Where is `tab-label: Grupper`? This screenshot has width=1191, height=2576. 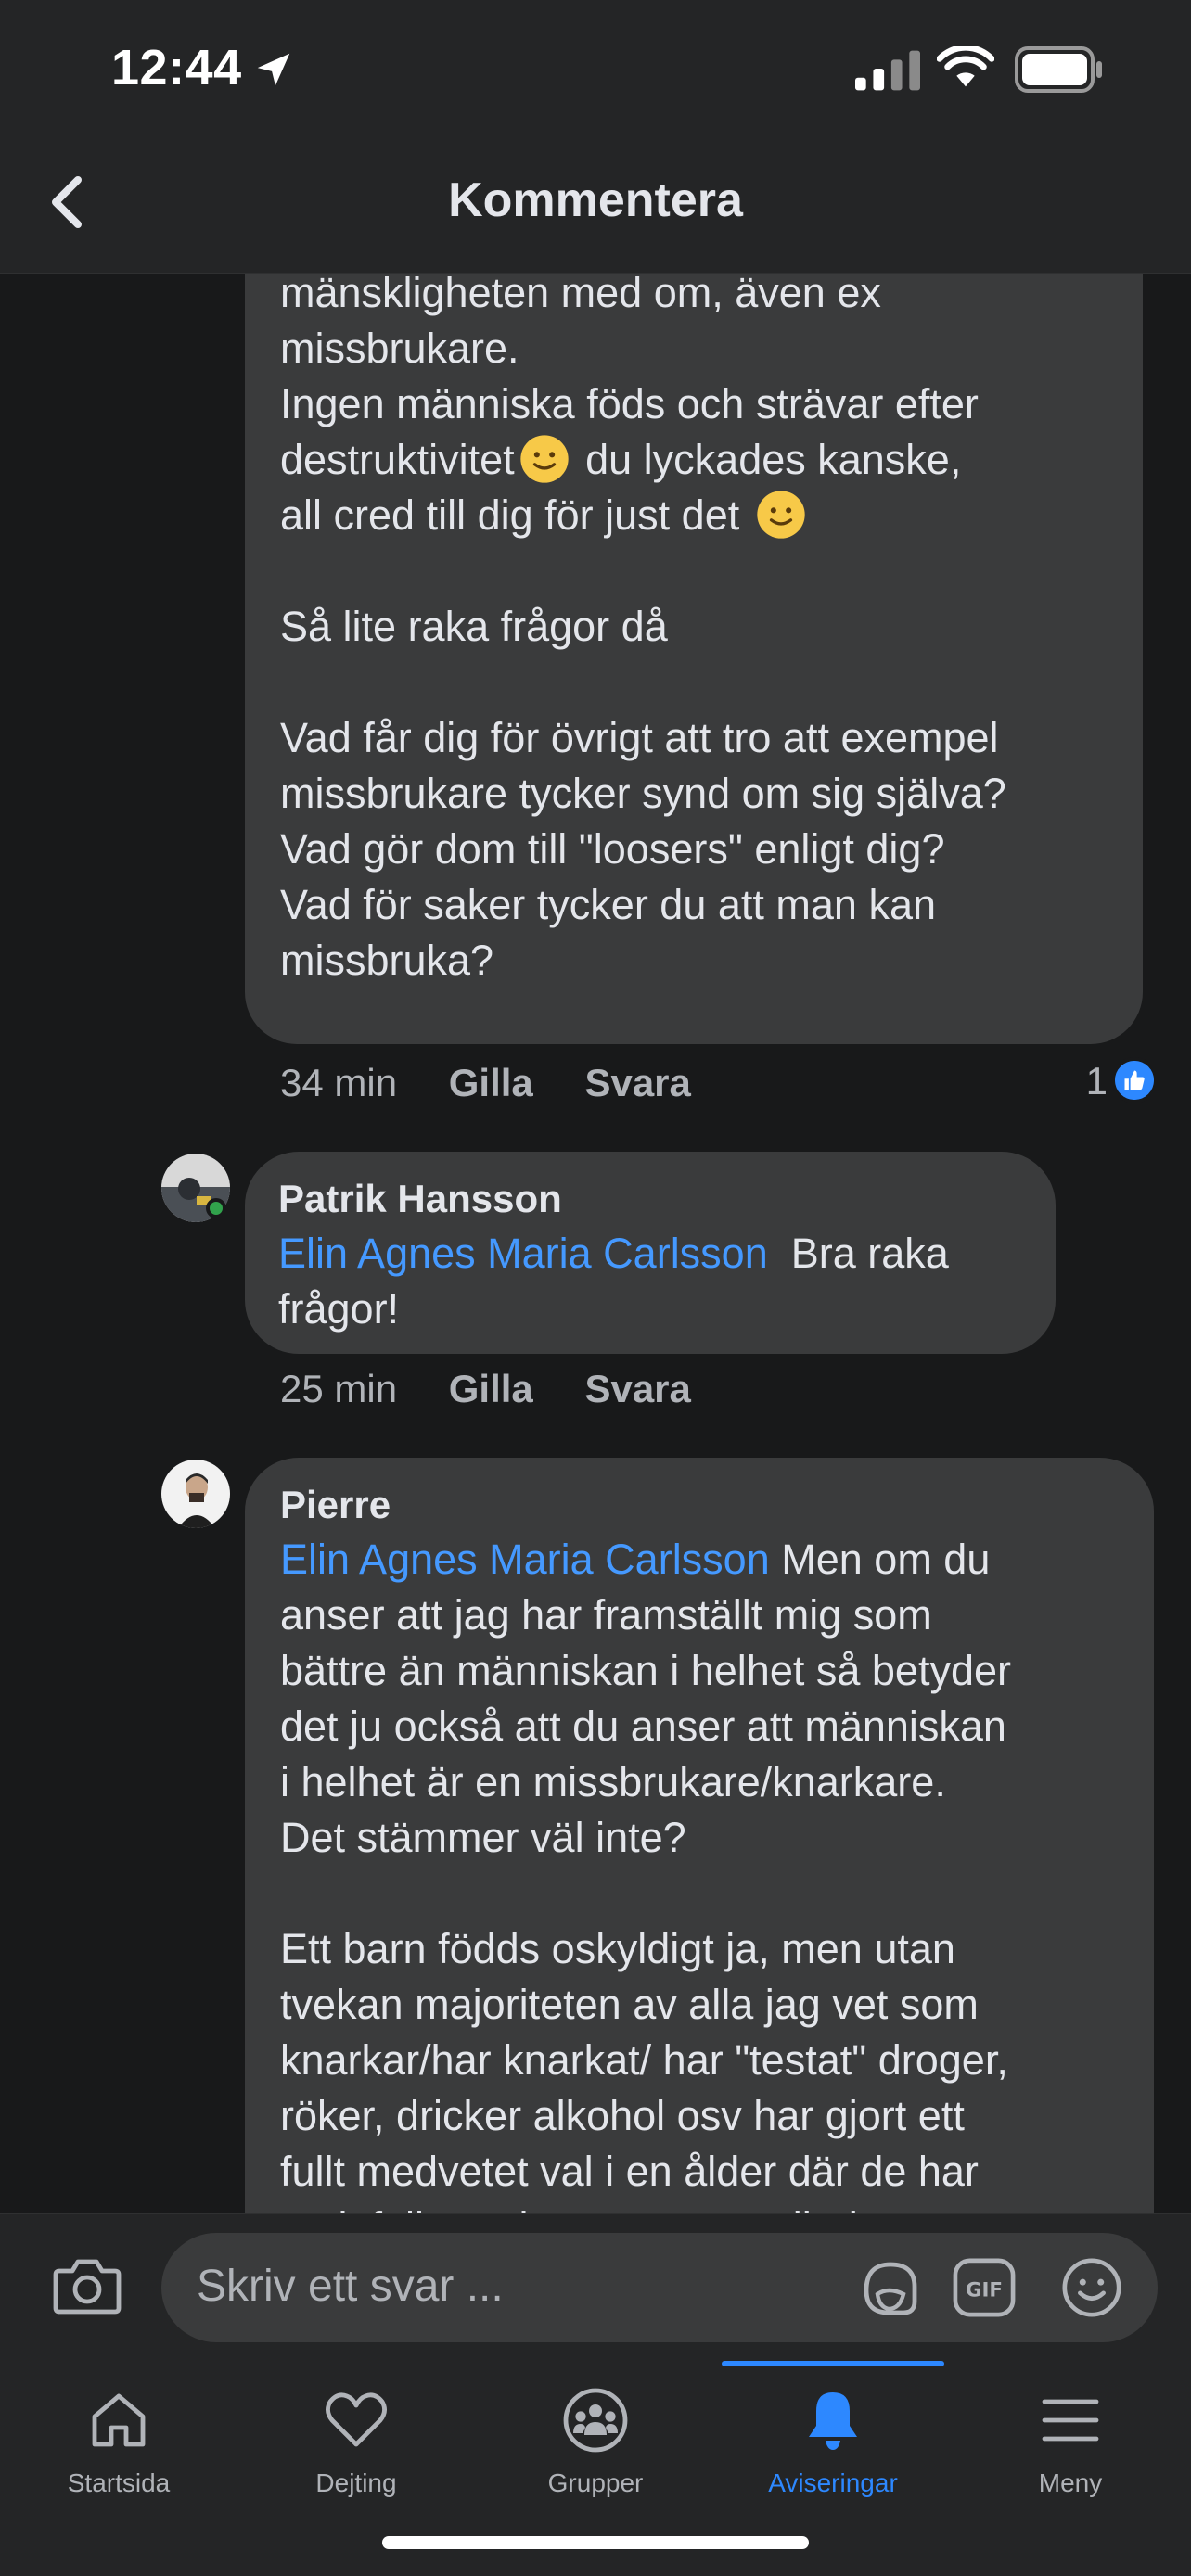
tab-label: Grupper is located at coordinates (595, 2482).